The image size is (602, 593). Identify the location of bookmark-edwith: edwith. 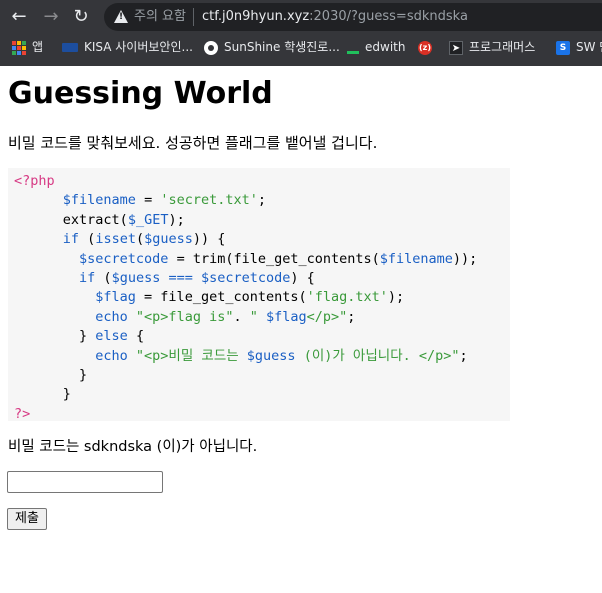
(376, 47).